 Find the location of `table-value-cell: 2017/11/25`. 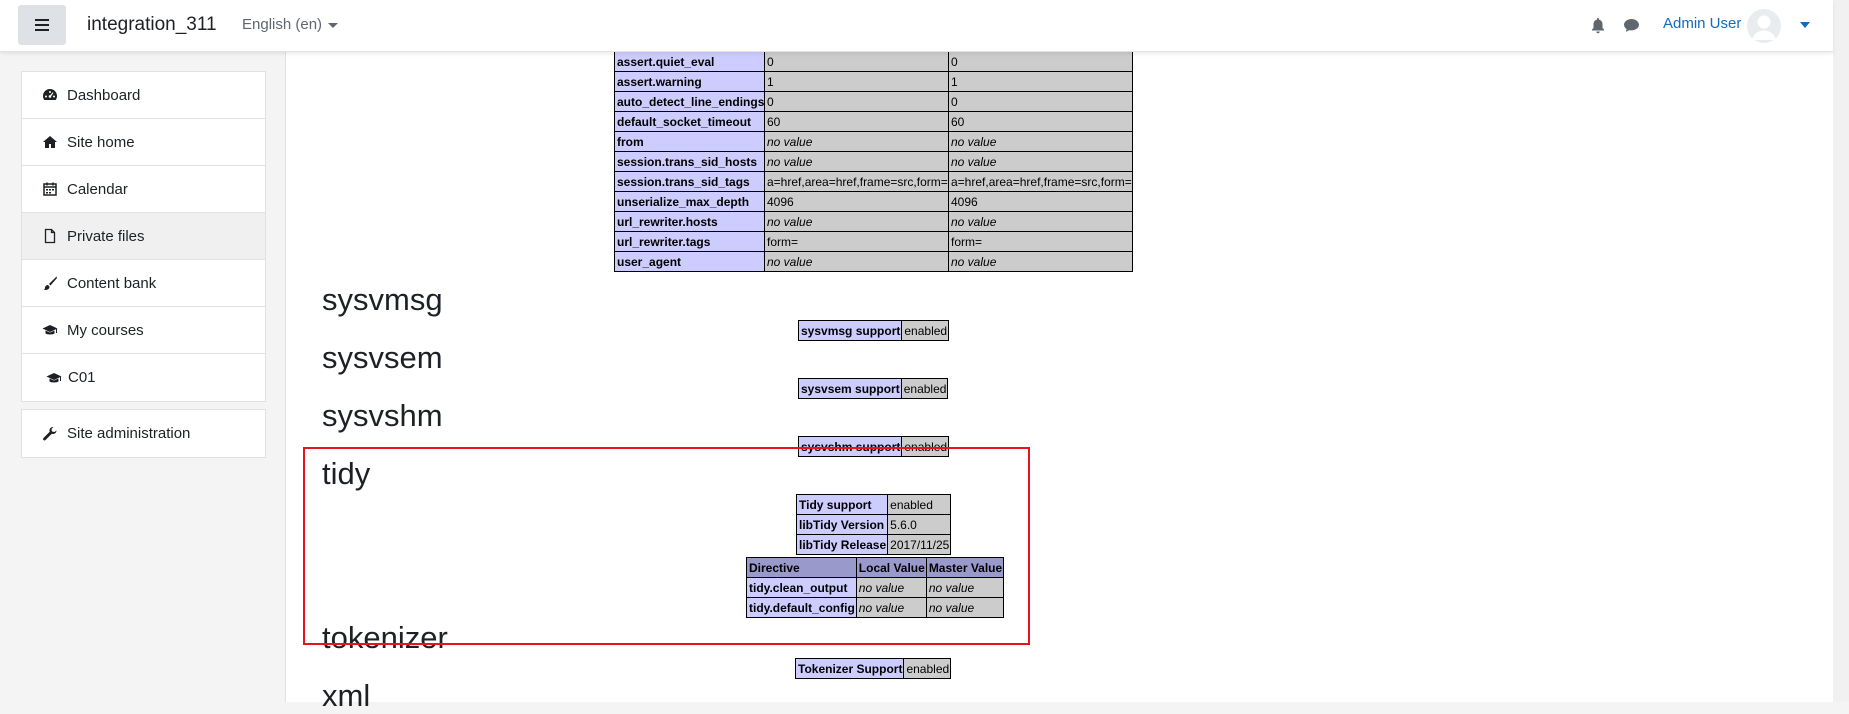

table-value-cell: 2017/11/25 is located at coordinates (919, 544).